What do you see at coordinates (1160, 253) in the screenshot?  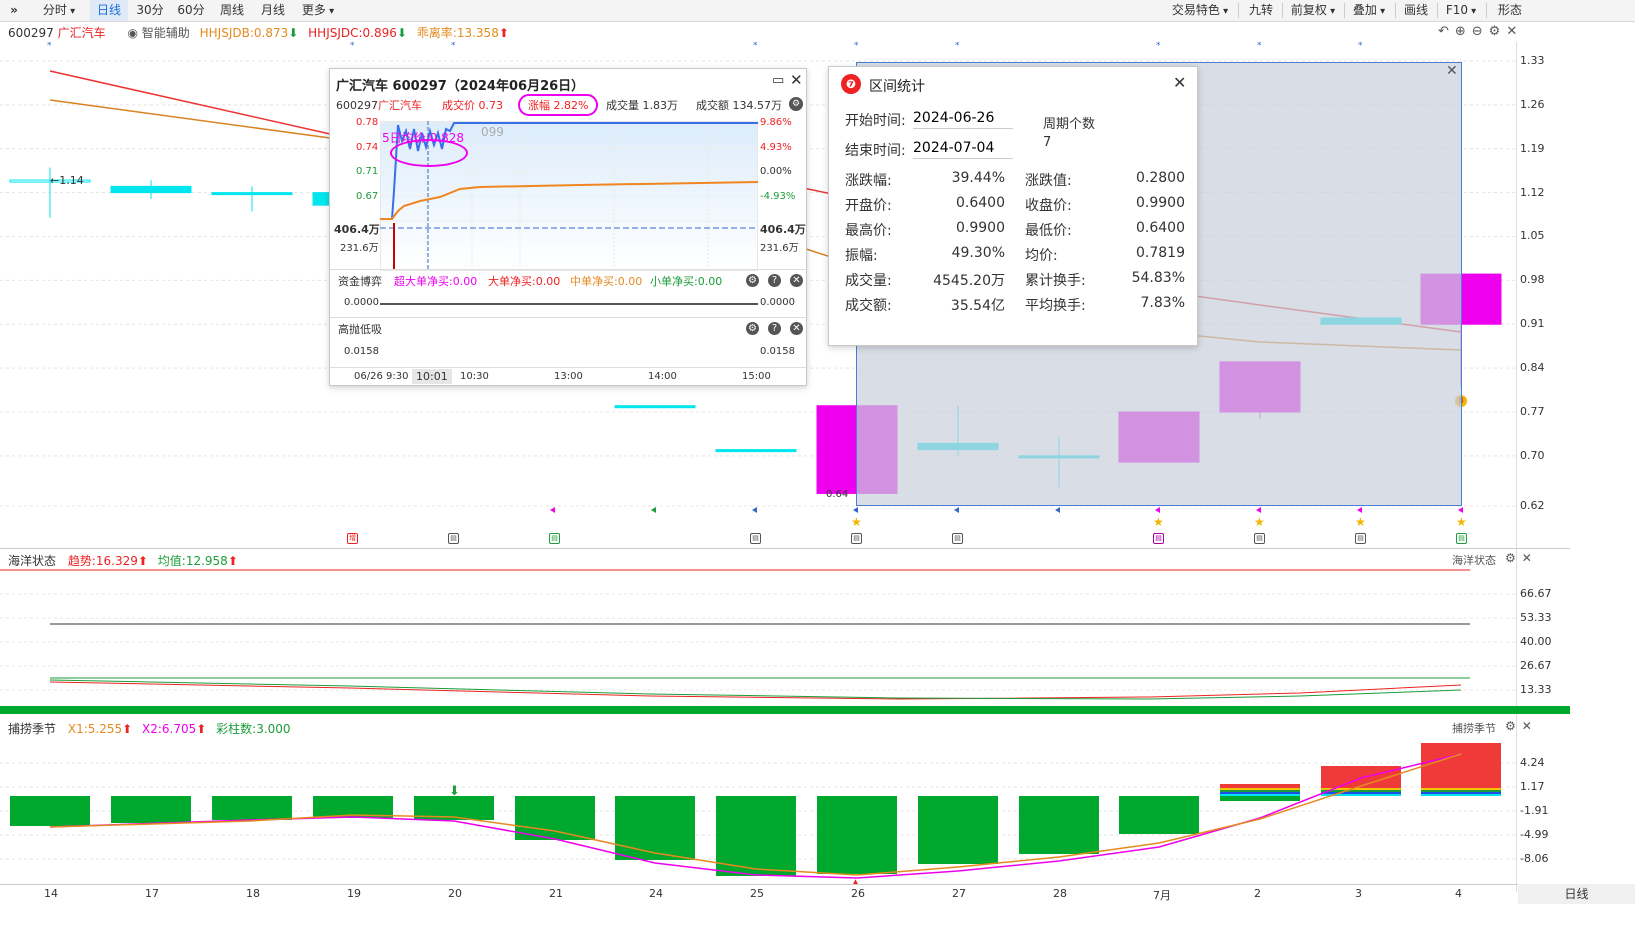 I see `stats-value: 0.7819` at bounding box center [1160, 253].